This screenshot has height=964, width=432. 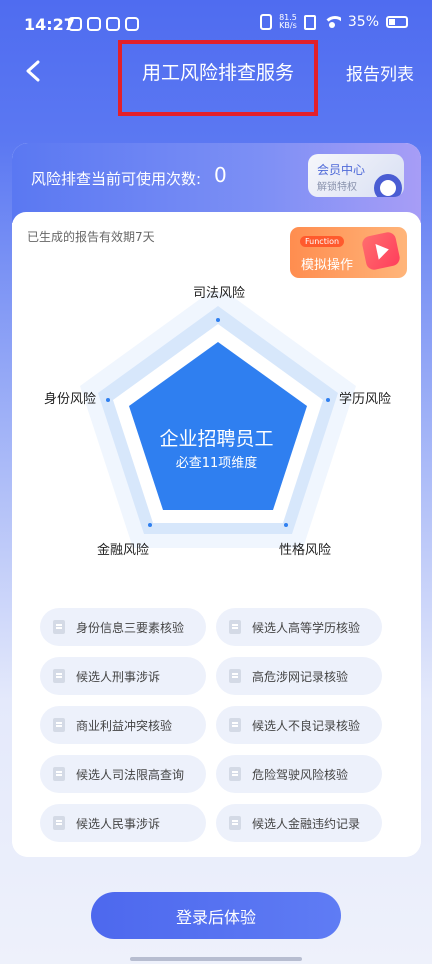 What do you see at coordinates (118, 676) in the screenshot?
I see `check-item-label: 候选人刑事涉诉` at bounding box center [118, 676].